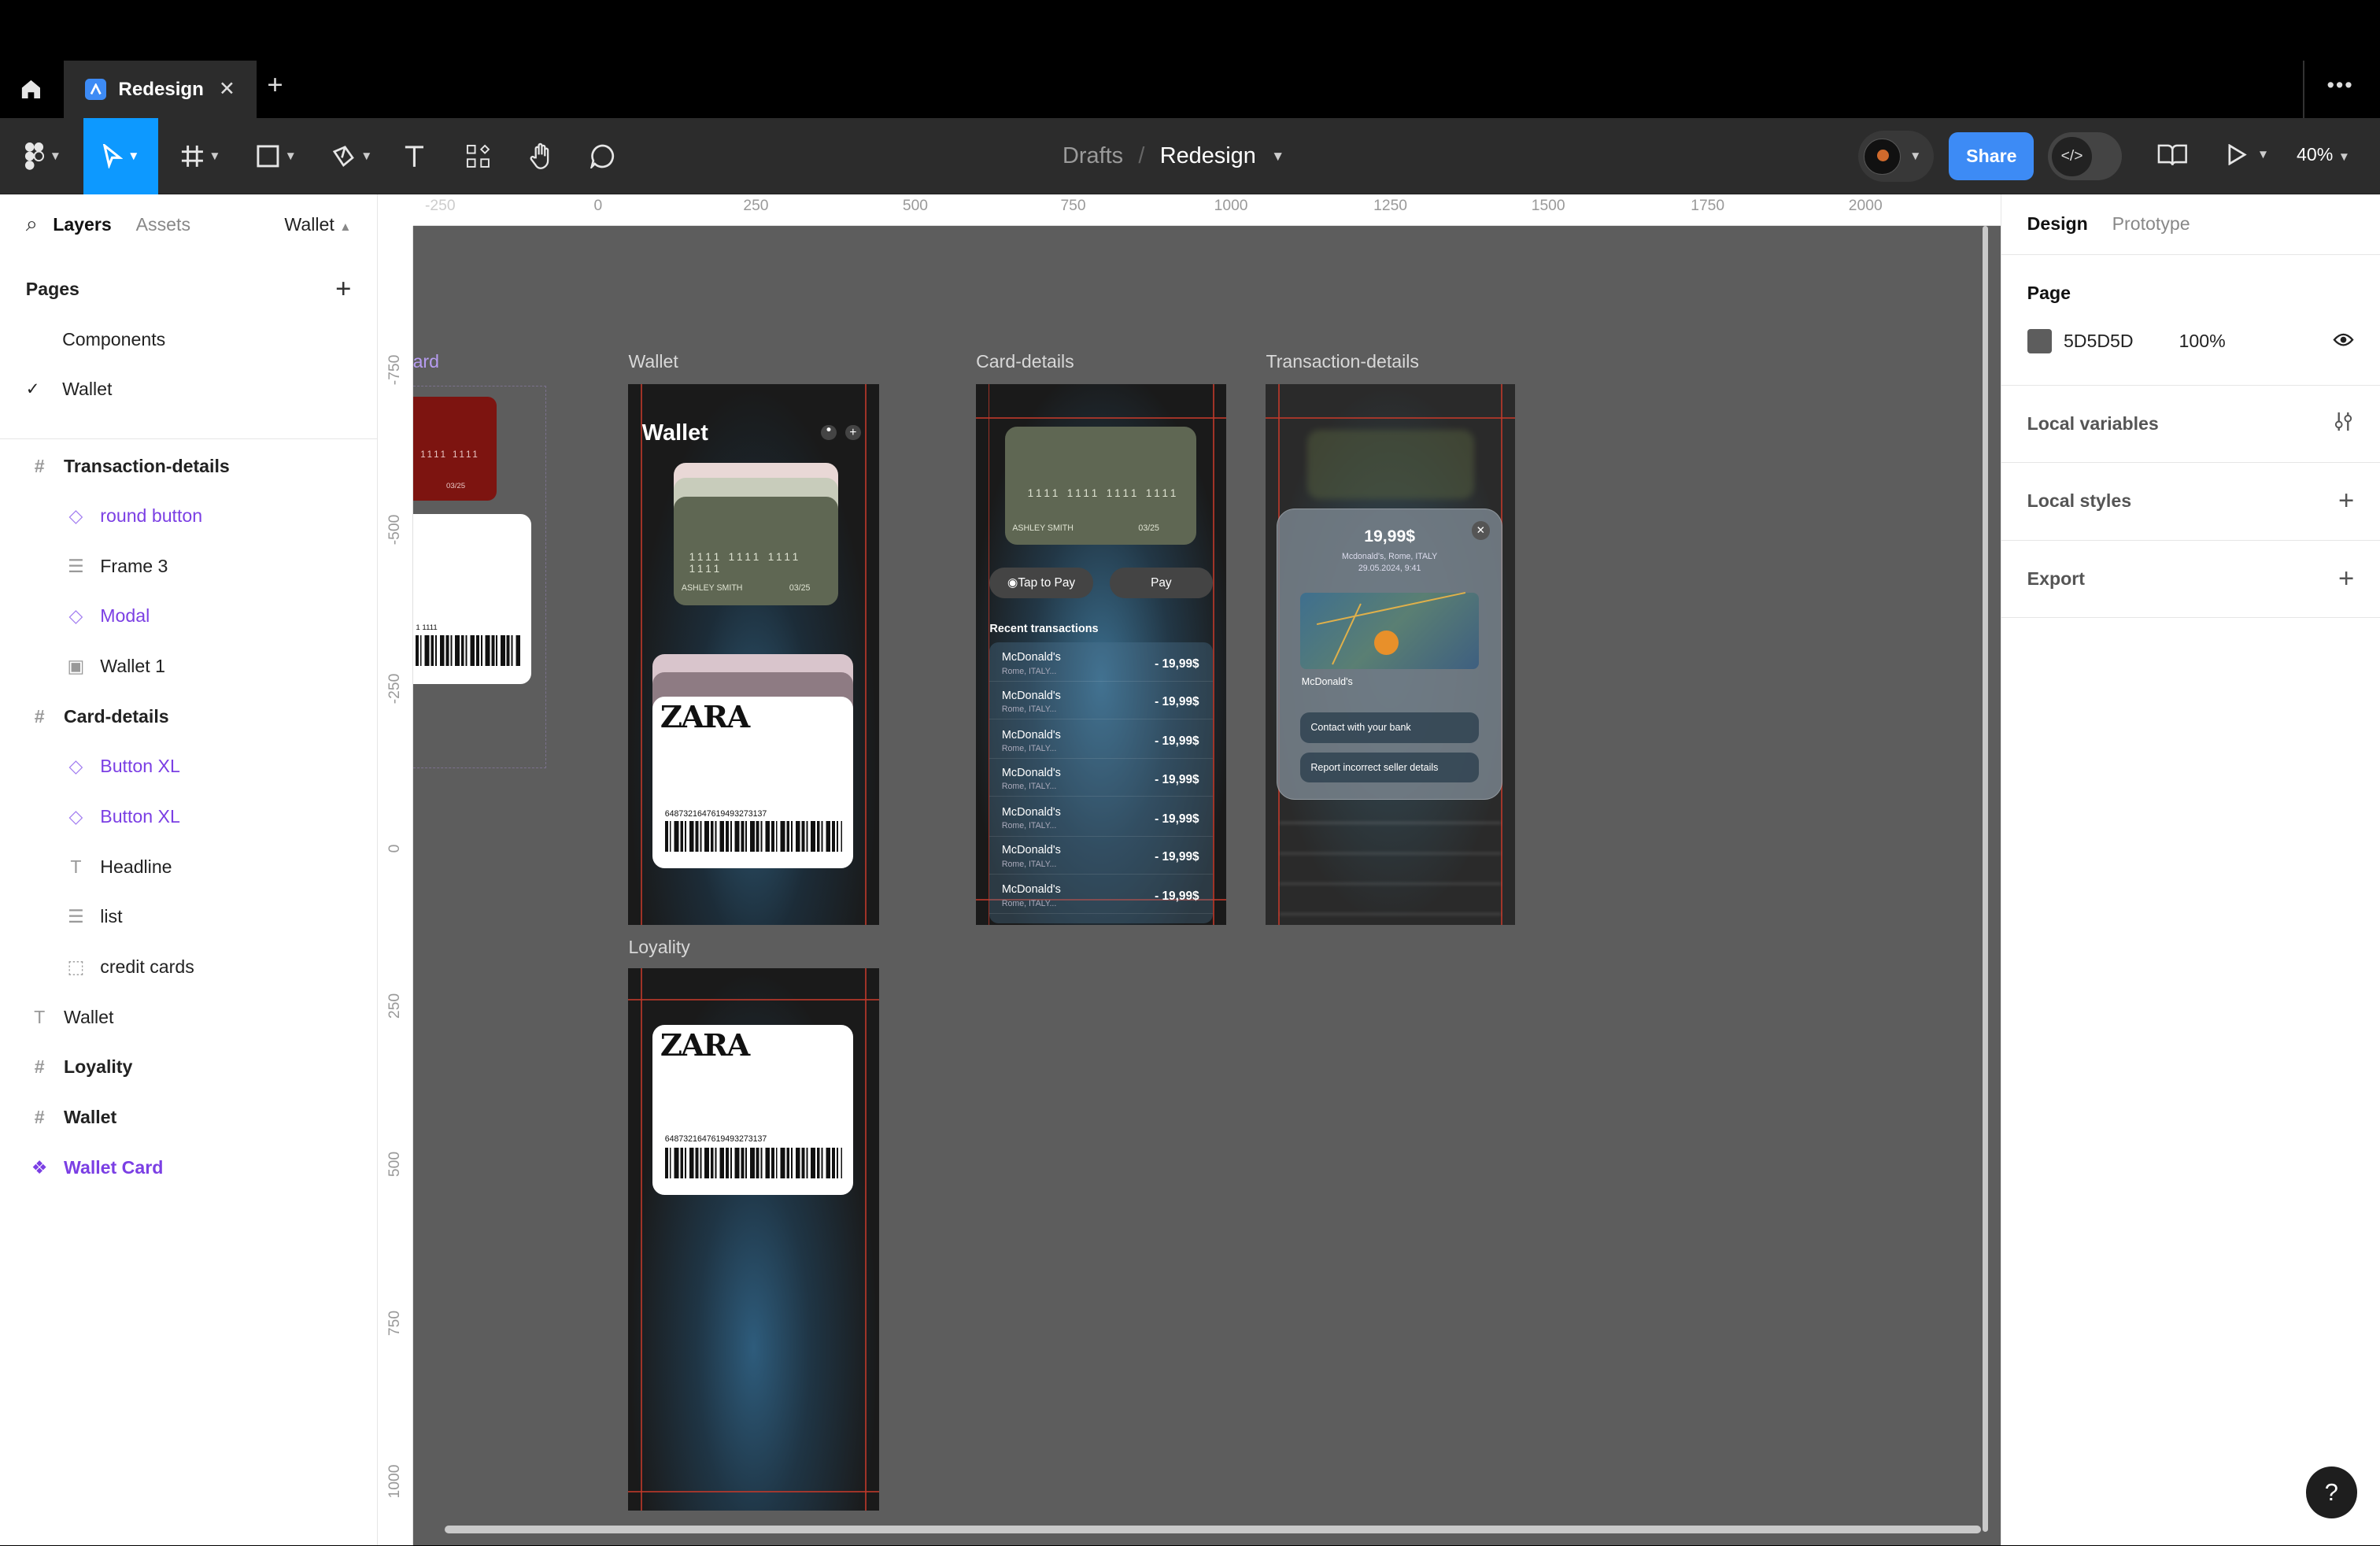 This screenshot has height=1546, width=2380. Describe the element at coordinates (1342, 361) in the screenshot. I see `frame-label-transaction-details: Transaction-details` at that location.